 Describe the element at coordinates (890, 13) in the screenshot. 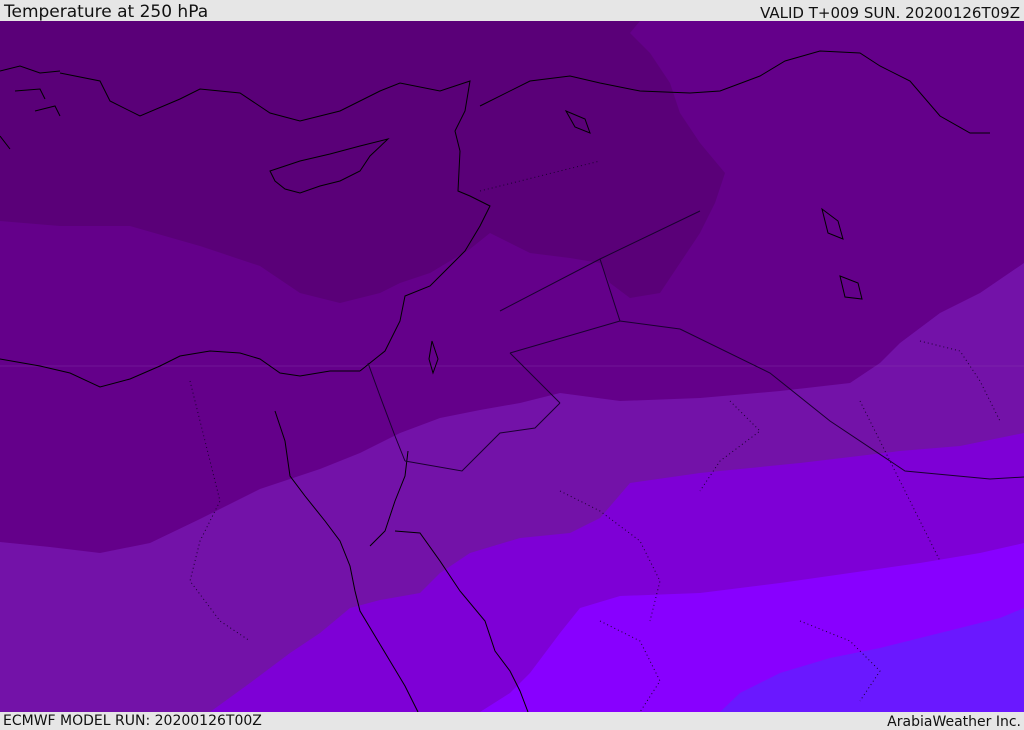

I see `valid-time-label: VALID T+009 SUN. 20200126T09Z` at that location.